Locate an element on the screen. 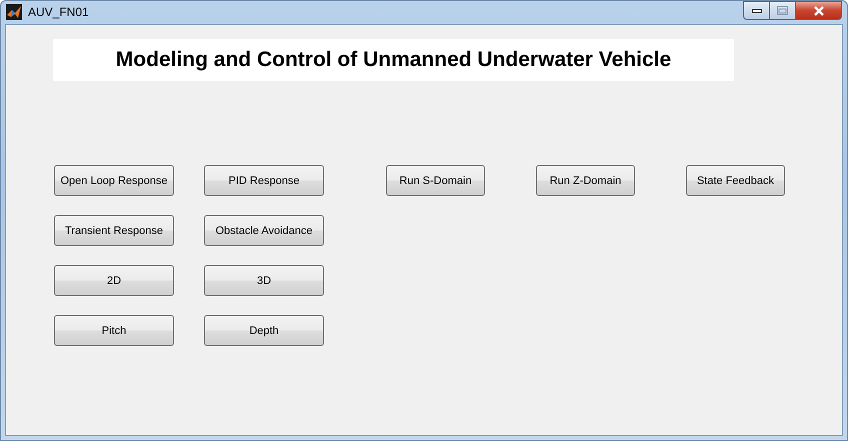 This screenshot has height=441, width=848. push-button: Transient Response is located at coordinates (114, 230).